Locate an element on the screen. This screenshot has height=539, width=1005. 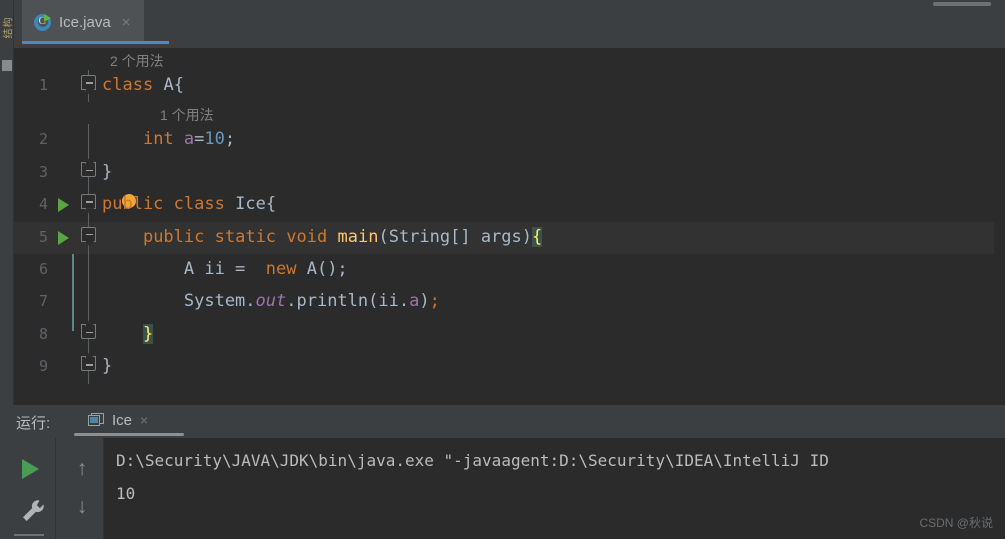
watermark: CSDN @秋说 is located at coordinates (956, 523).